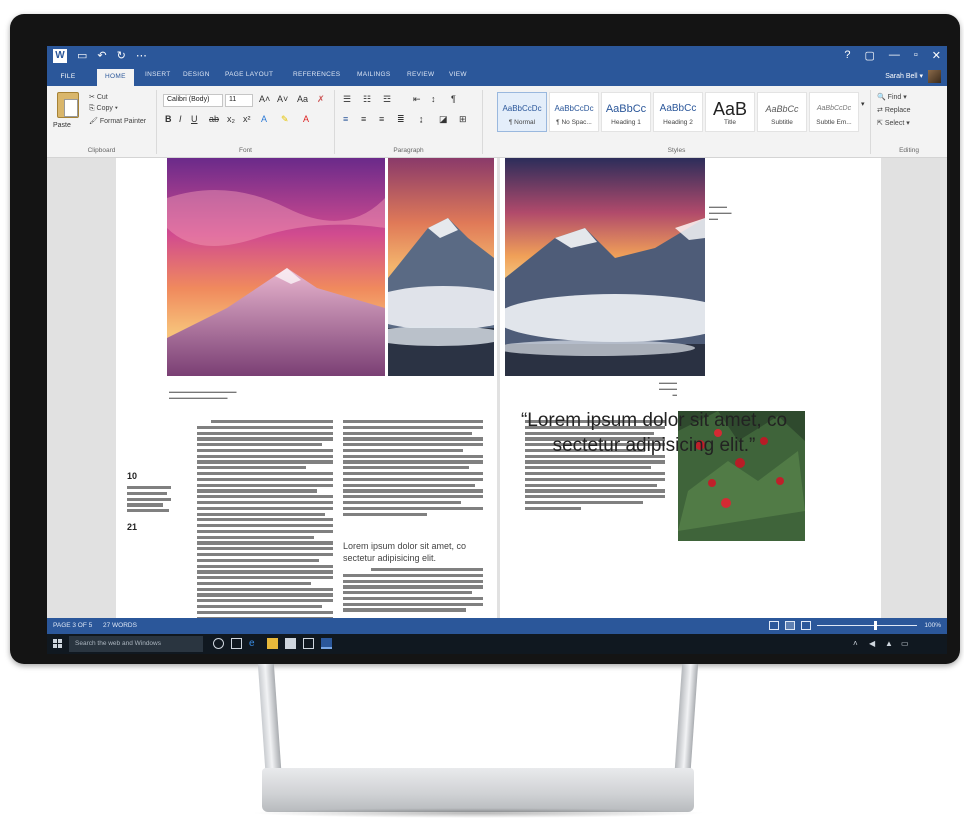 The width and height of the screenshot is (964, 828). What do you see at coordinates (894, 55) in the screenshot?
I see `minimize-icon: —` at bounding box center [894, 55].